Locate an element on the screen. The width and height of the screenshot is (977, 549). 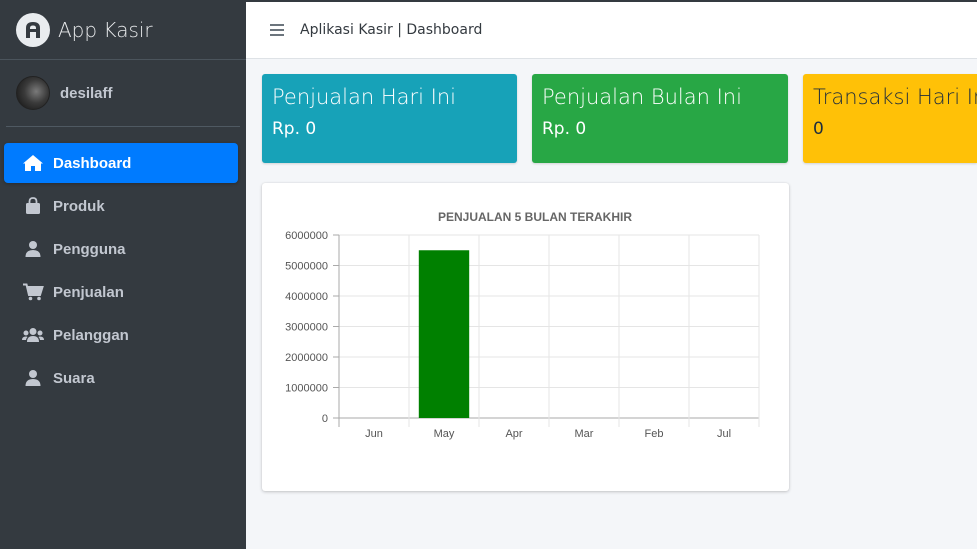
sidebar-item-label: Pengguna is located at coordinates (89, 249).